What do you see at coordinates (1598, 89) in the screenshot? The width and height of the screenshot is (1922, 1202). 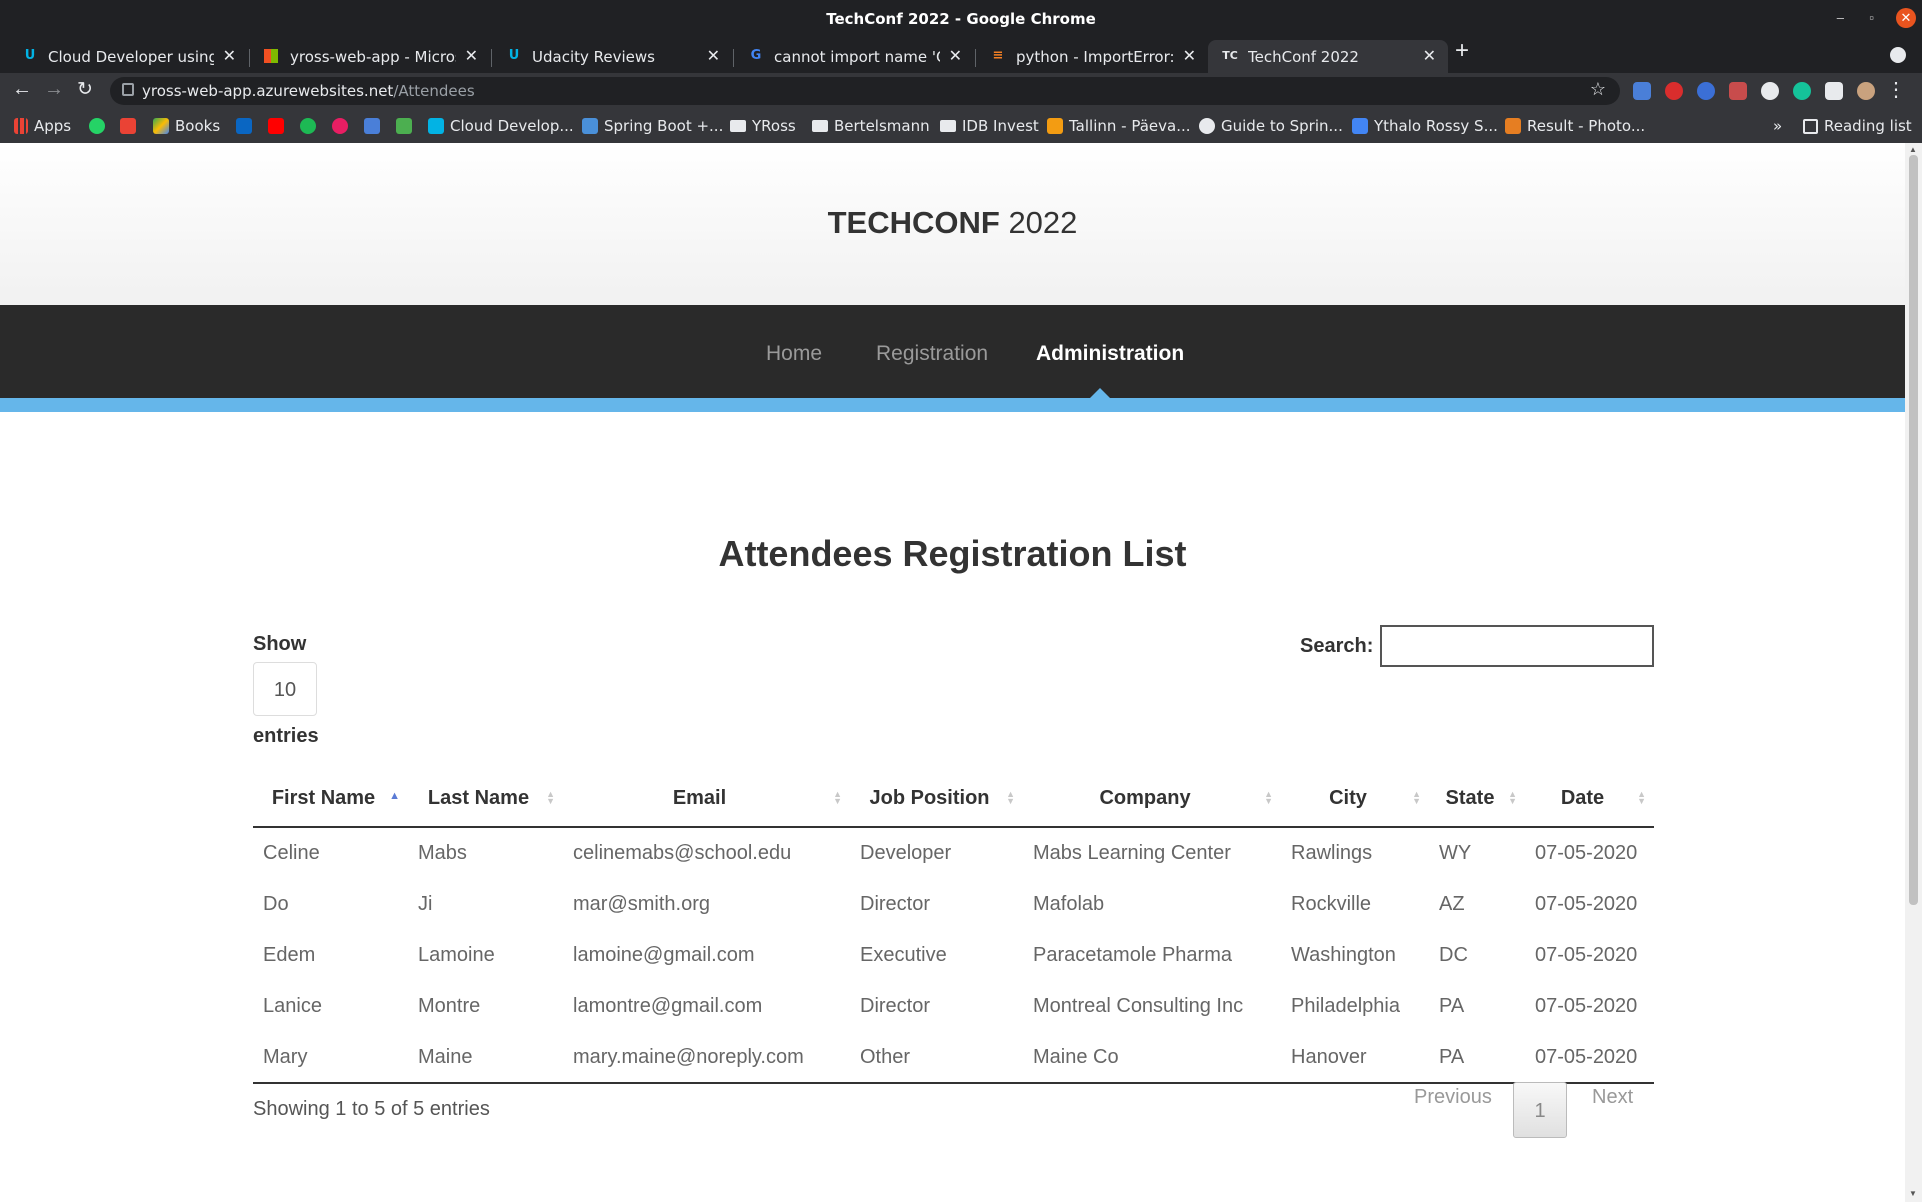 I see `bookmark-star-icon: ☆` at bounding box center [1598, 89].